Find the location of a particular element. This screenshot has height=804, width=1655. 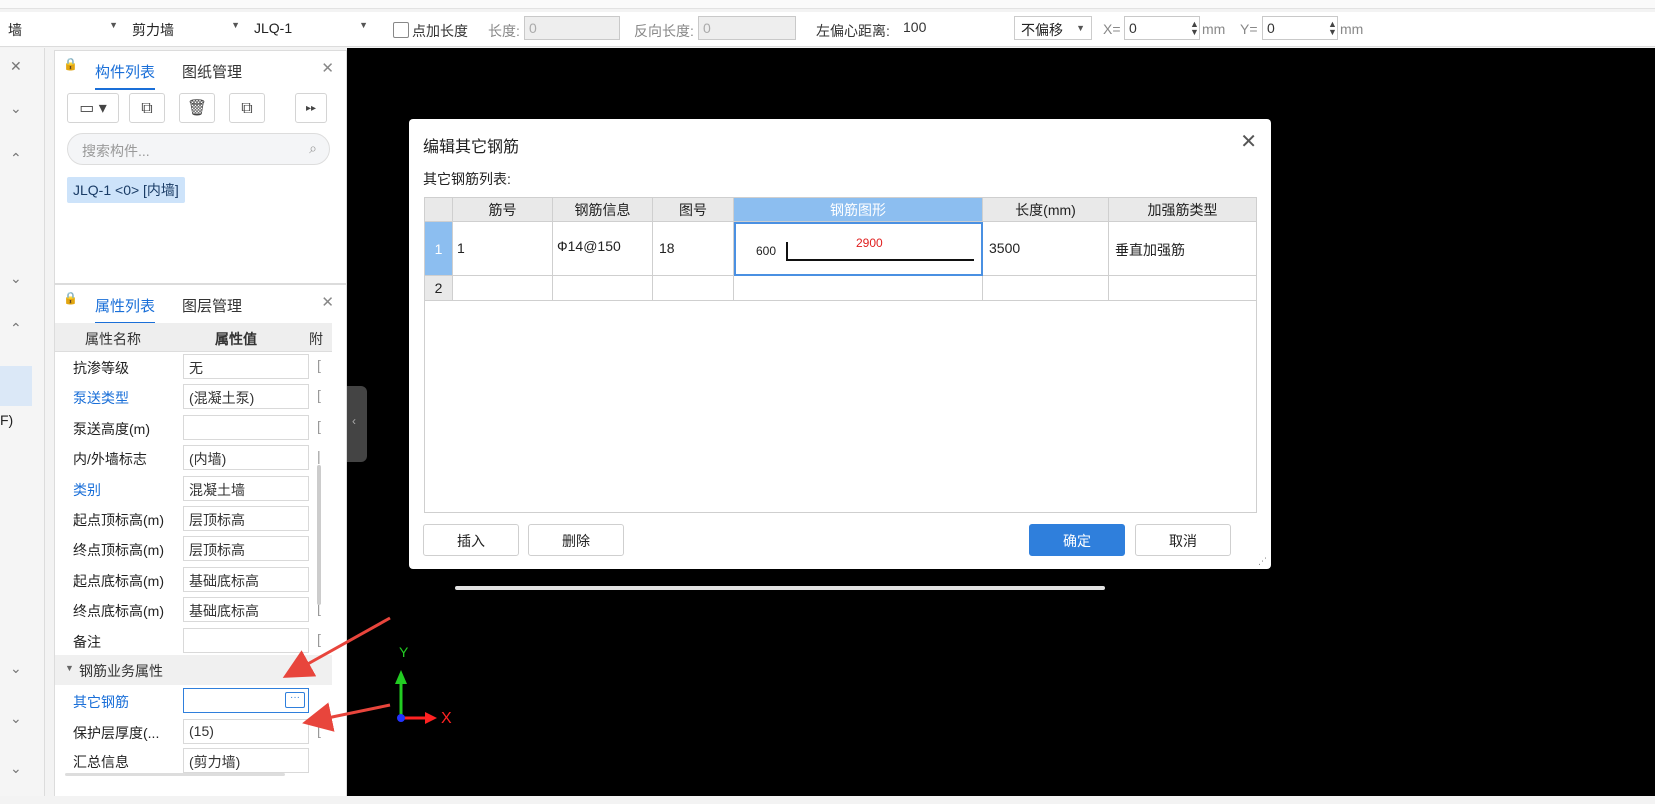

grid-corner is located at coordinates (439, 210).